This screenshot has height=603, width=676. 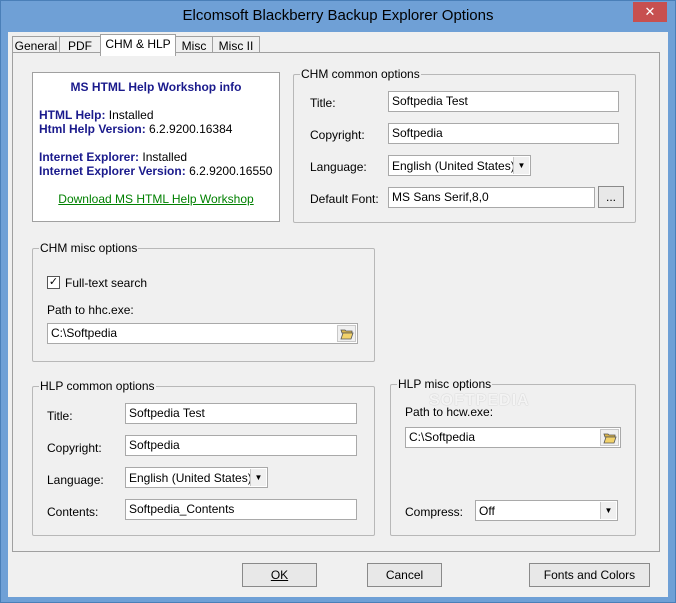 I want to click on chm-title-input: Softpedia Test, so click(x=503, y=101).